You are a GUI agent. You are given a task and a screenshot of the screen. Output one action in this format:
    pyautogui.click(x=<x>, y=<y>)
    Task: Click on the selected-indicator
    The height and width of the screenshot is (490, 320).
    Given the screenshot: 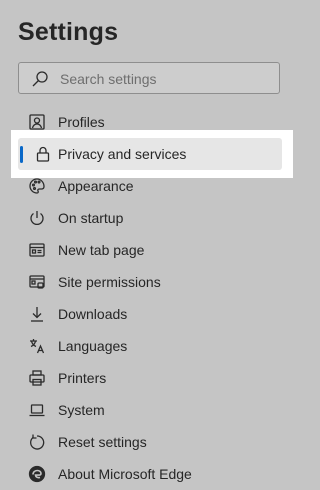 What is the action you would take?
    pyautogui.click(x=21, y=154)
    